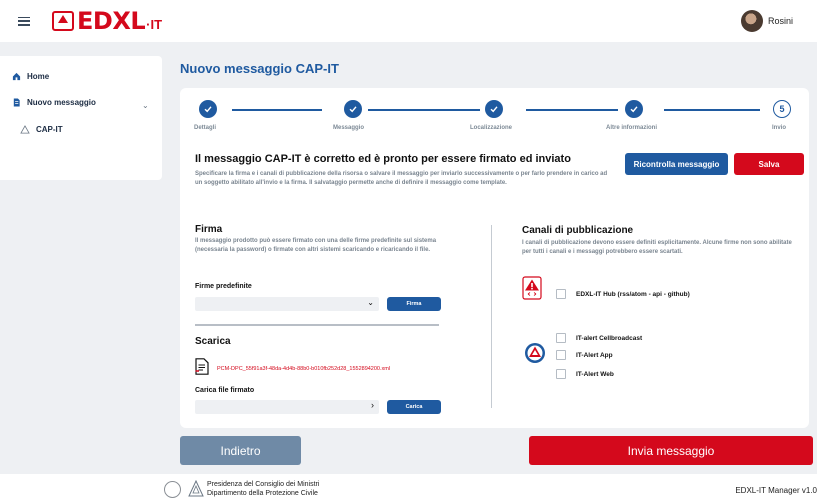  Describe the element at coordinates (287, 304) in the screenshot. I see `firme-predefinite-select: ⌄` at that location.